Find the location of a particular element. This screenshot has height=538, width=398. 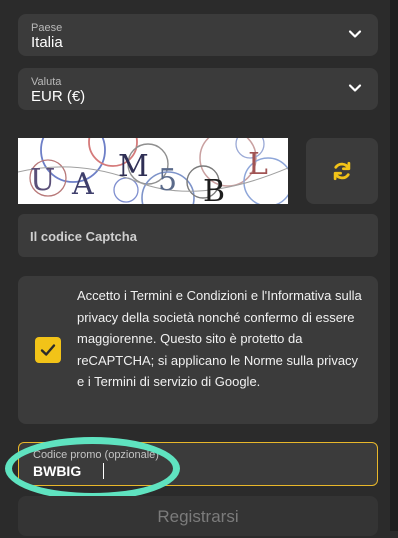

currency-select: Valuta EUR (€) is located at coordinates (198, 89).